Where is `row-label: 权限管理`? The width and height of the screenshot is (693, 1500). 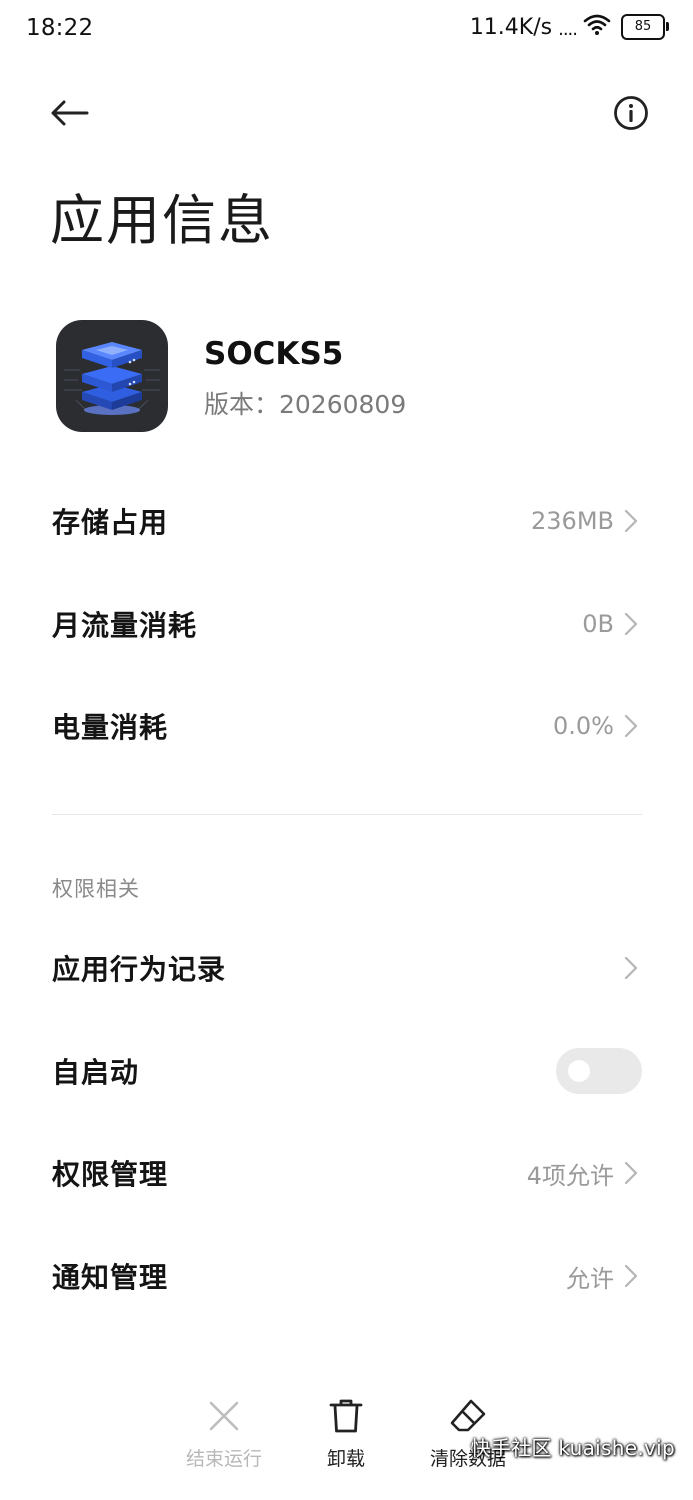 row-label: 权限管理 is located at coordinates (110, 1174).